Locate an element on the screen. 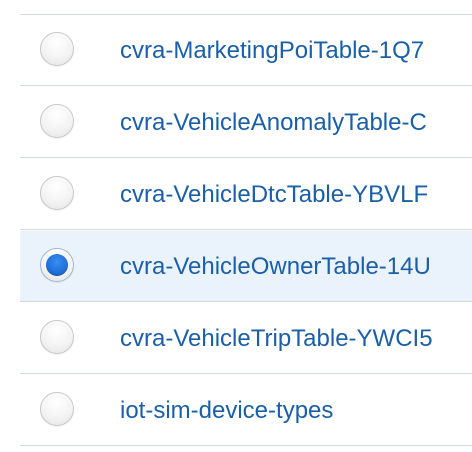  table-name-link: cvra-MarketingPoiTable-1Q7 is located at coordinates (272, 51).